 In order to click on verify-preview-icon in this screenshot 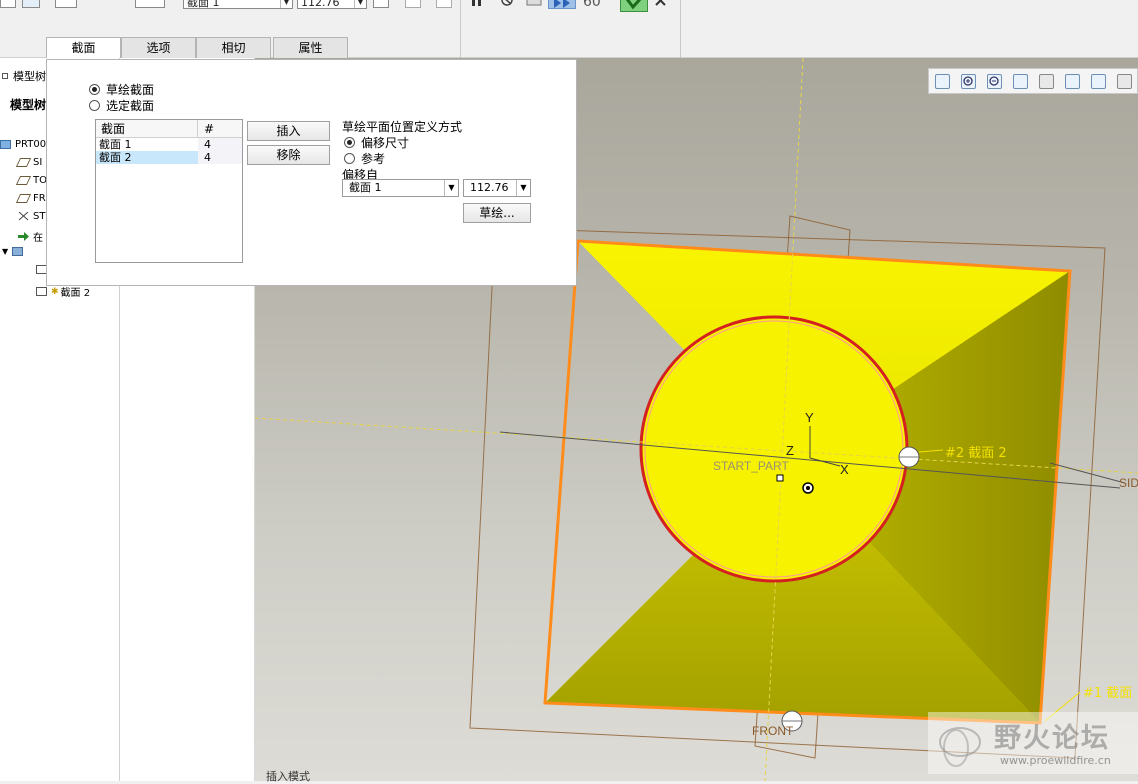, I will do `click(535, 3)`.